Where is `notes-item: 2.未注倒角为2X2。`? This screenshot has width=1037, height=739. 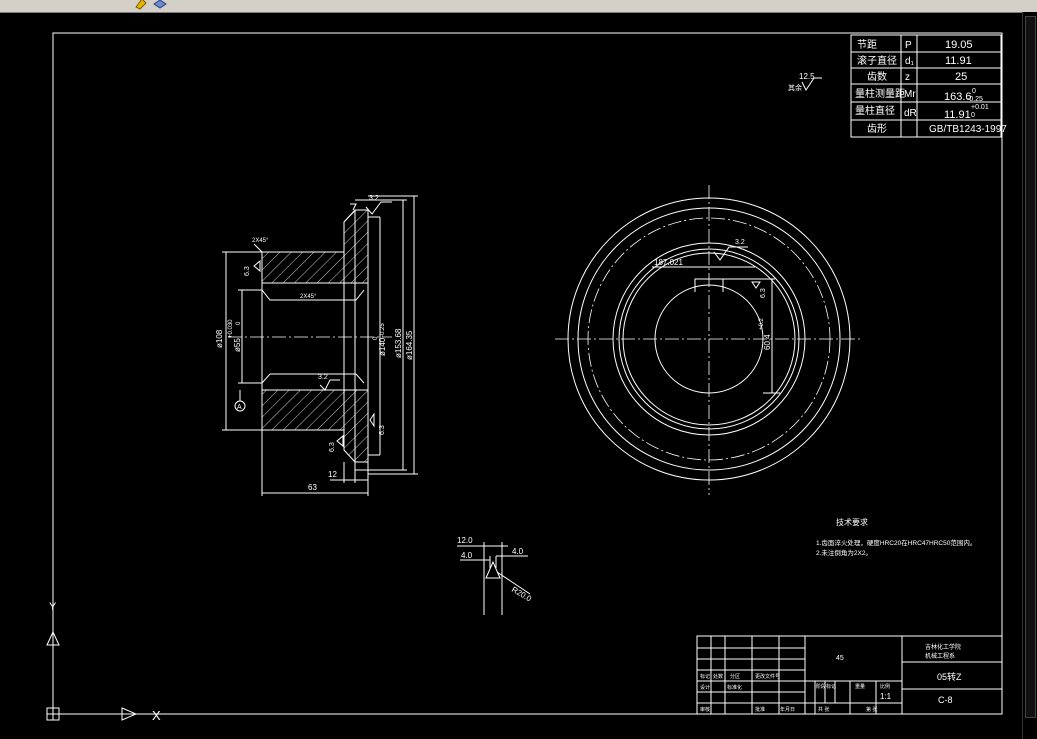 notes-item: 2.未注倒角为2X2。 is located at coordinates (844, 552).